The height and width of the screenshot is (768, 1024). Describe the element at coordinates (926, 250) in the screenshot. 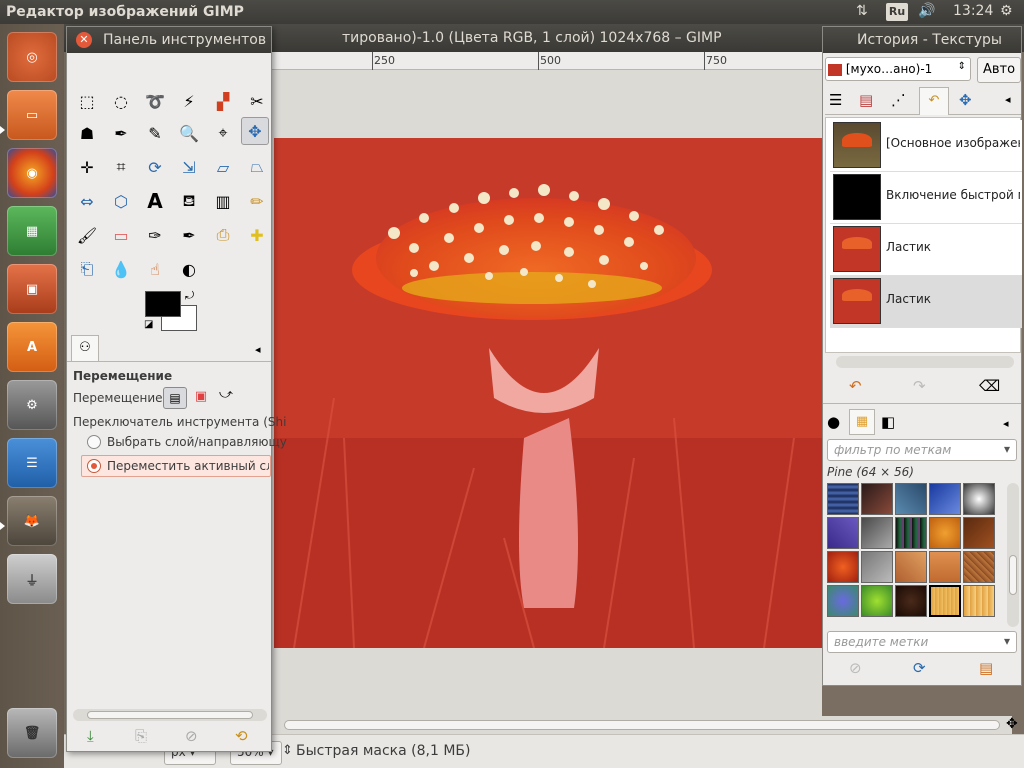

I see `history-item: Ластик` at that location.